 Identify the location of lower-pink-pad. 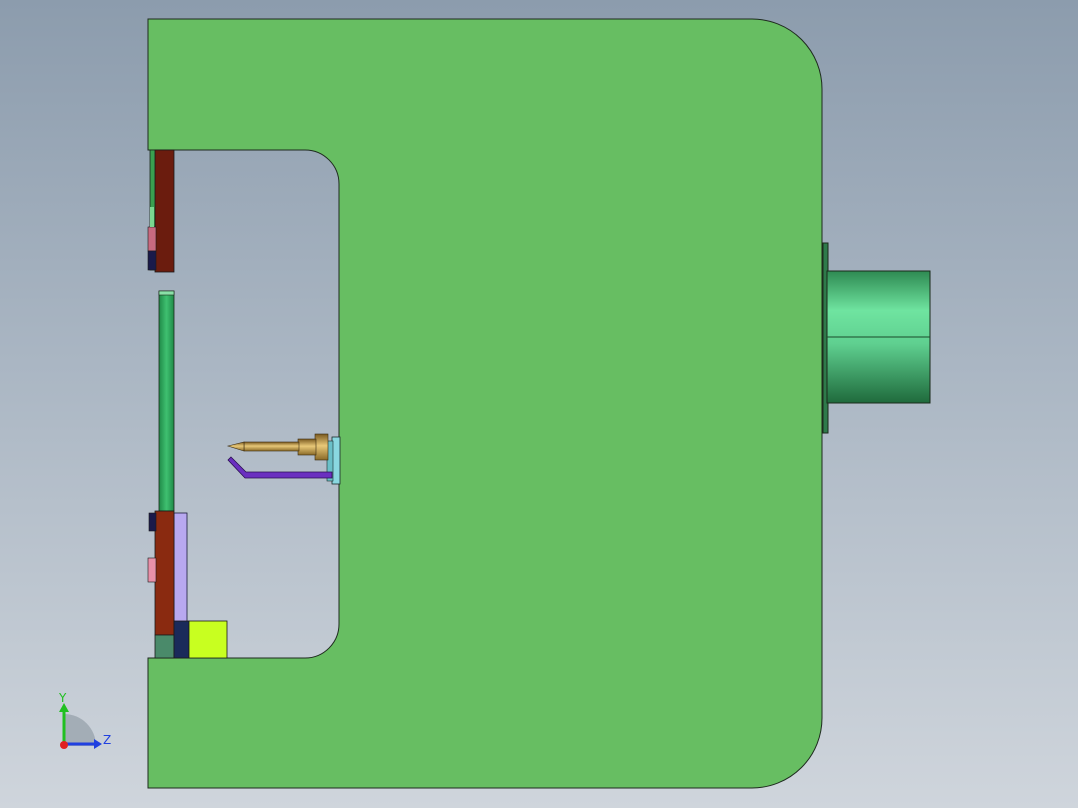
(152, 570).